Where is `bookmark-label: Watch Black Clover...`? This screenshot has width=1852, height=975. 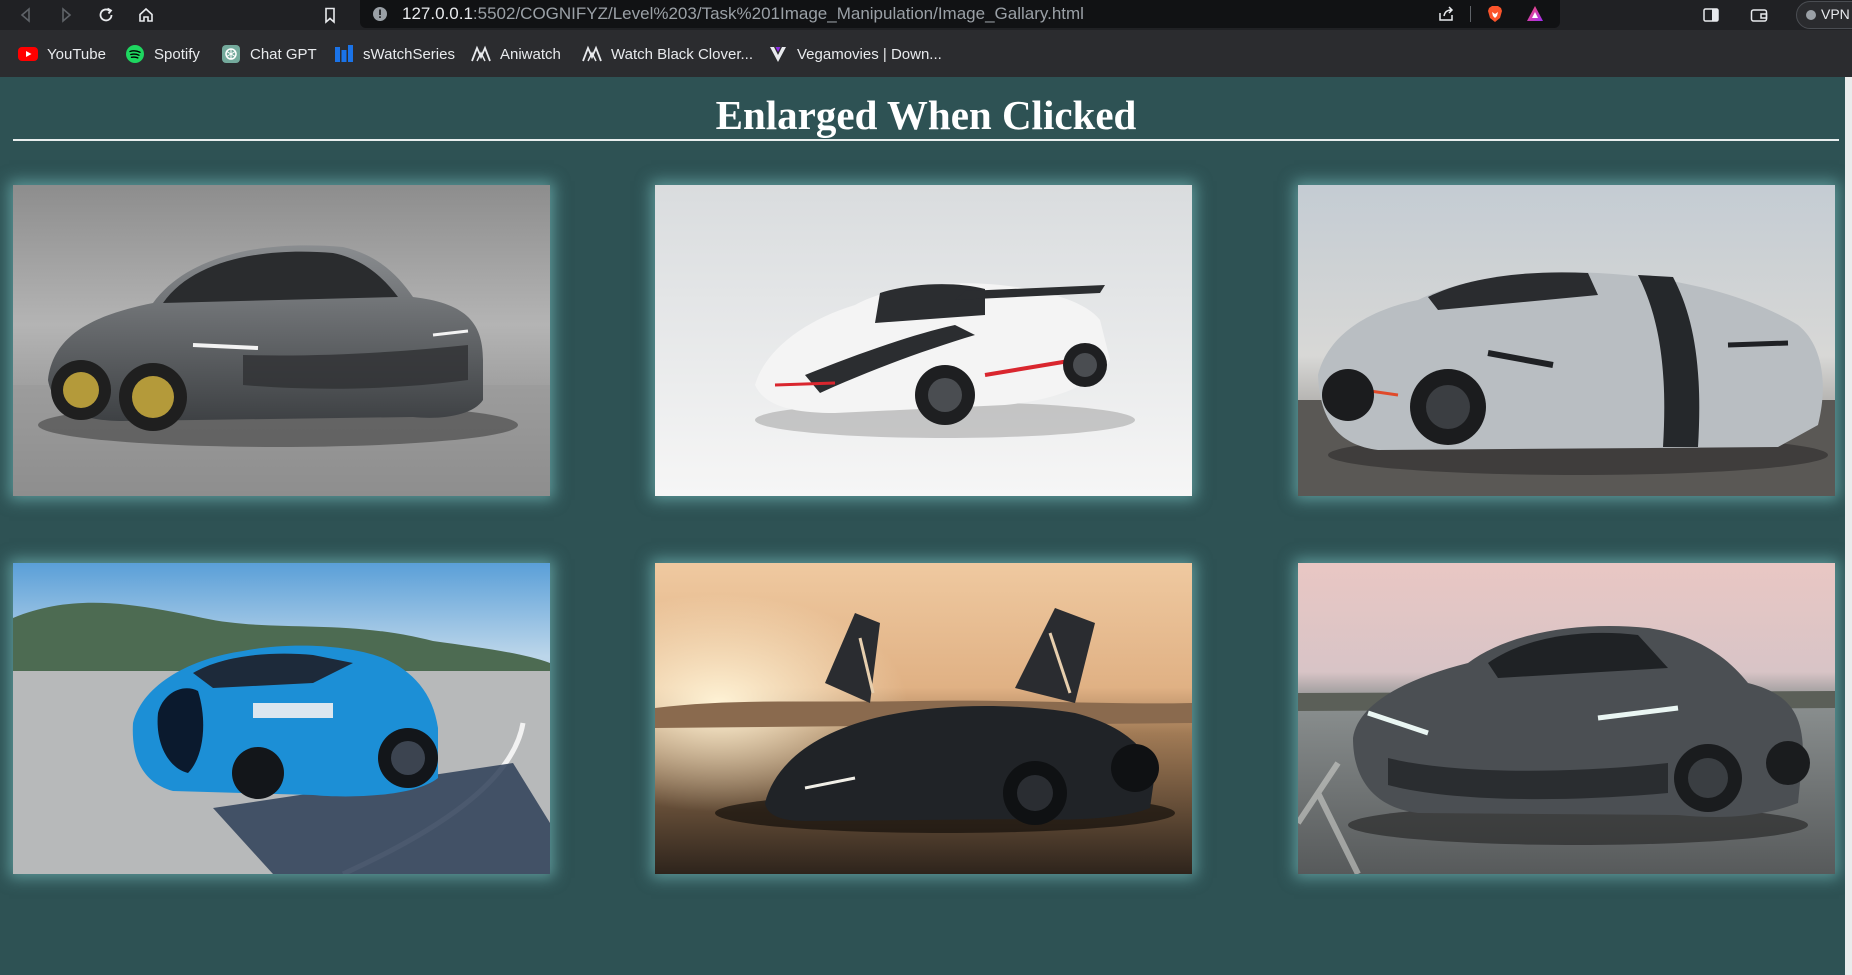
bookmark-label: Watch Black Clover... is located at coordinates (682, 54).